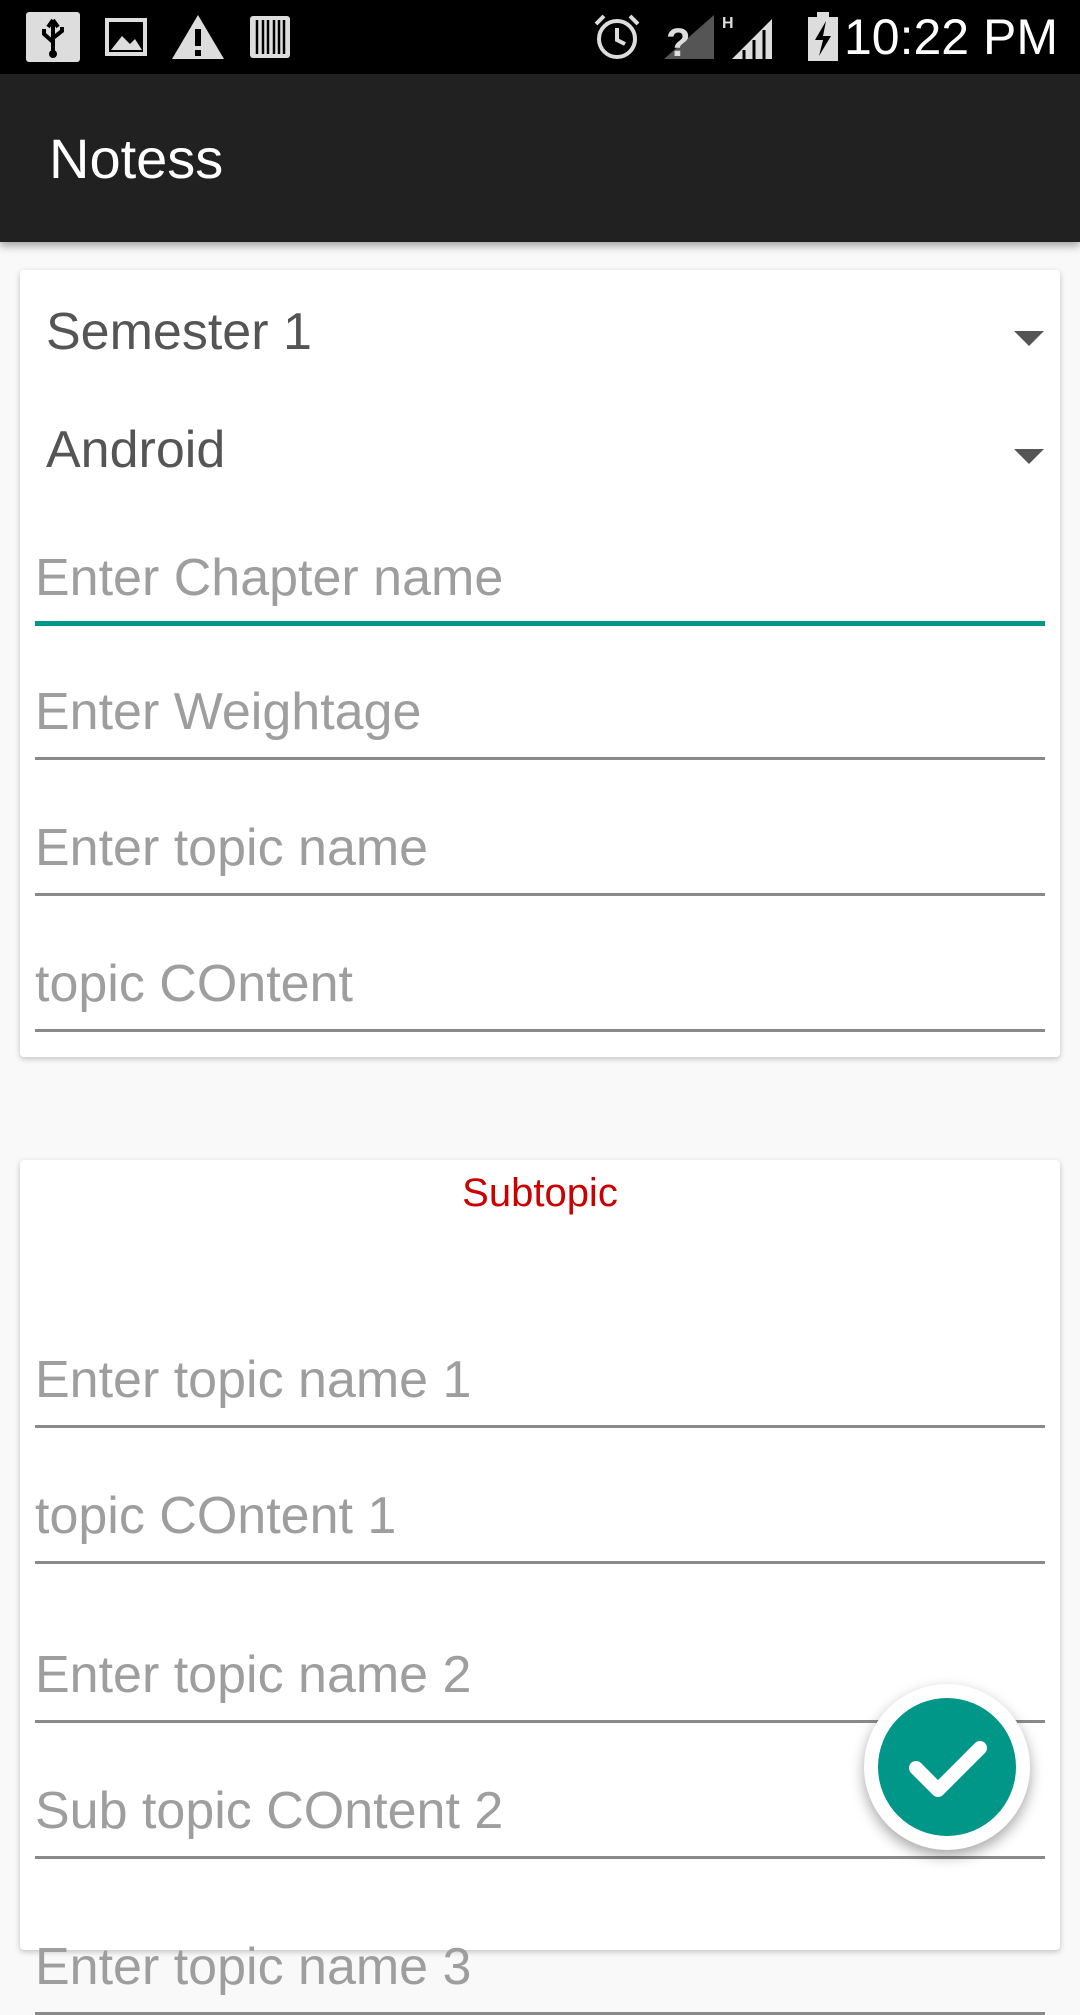  I want to click on weightage-placeholder: Enter Weightage, so click(228, 712).